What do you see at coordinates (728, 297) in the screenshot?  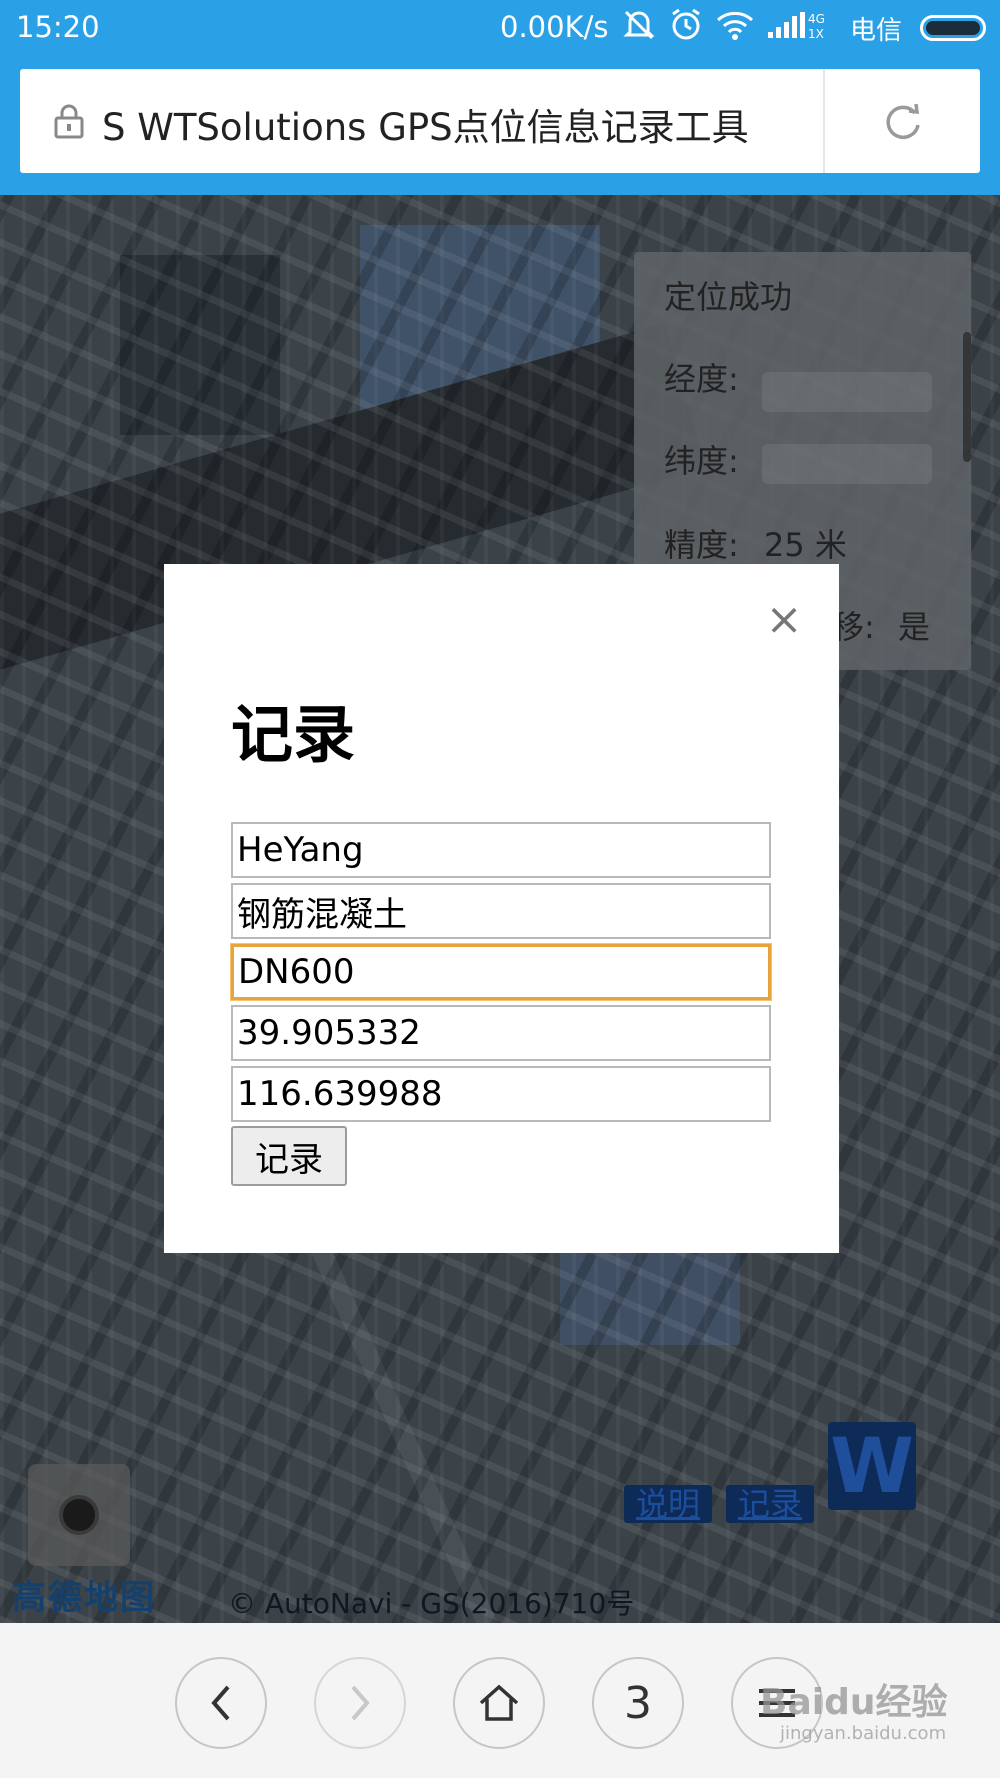 I see `location-status: 定位成功` at bounding box center [728, 297].